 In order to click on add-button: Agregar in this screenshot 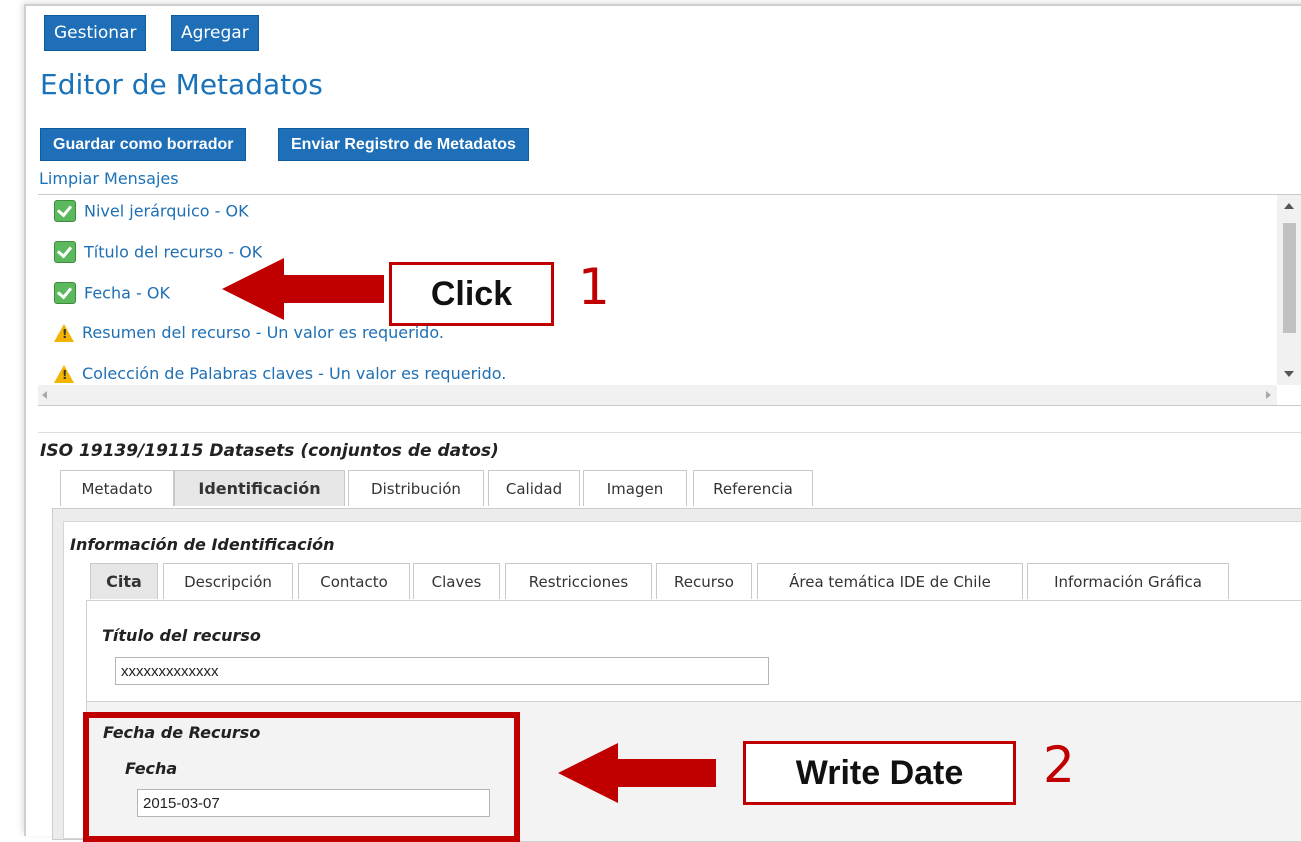, I will do `click(215, 33)`.